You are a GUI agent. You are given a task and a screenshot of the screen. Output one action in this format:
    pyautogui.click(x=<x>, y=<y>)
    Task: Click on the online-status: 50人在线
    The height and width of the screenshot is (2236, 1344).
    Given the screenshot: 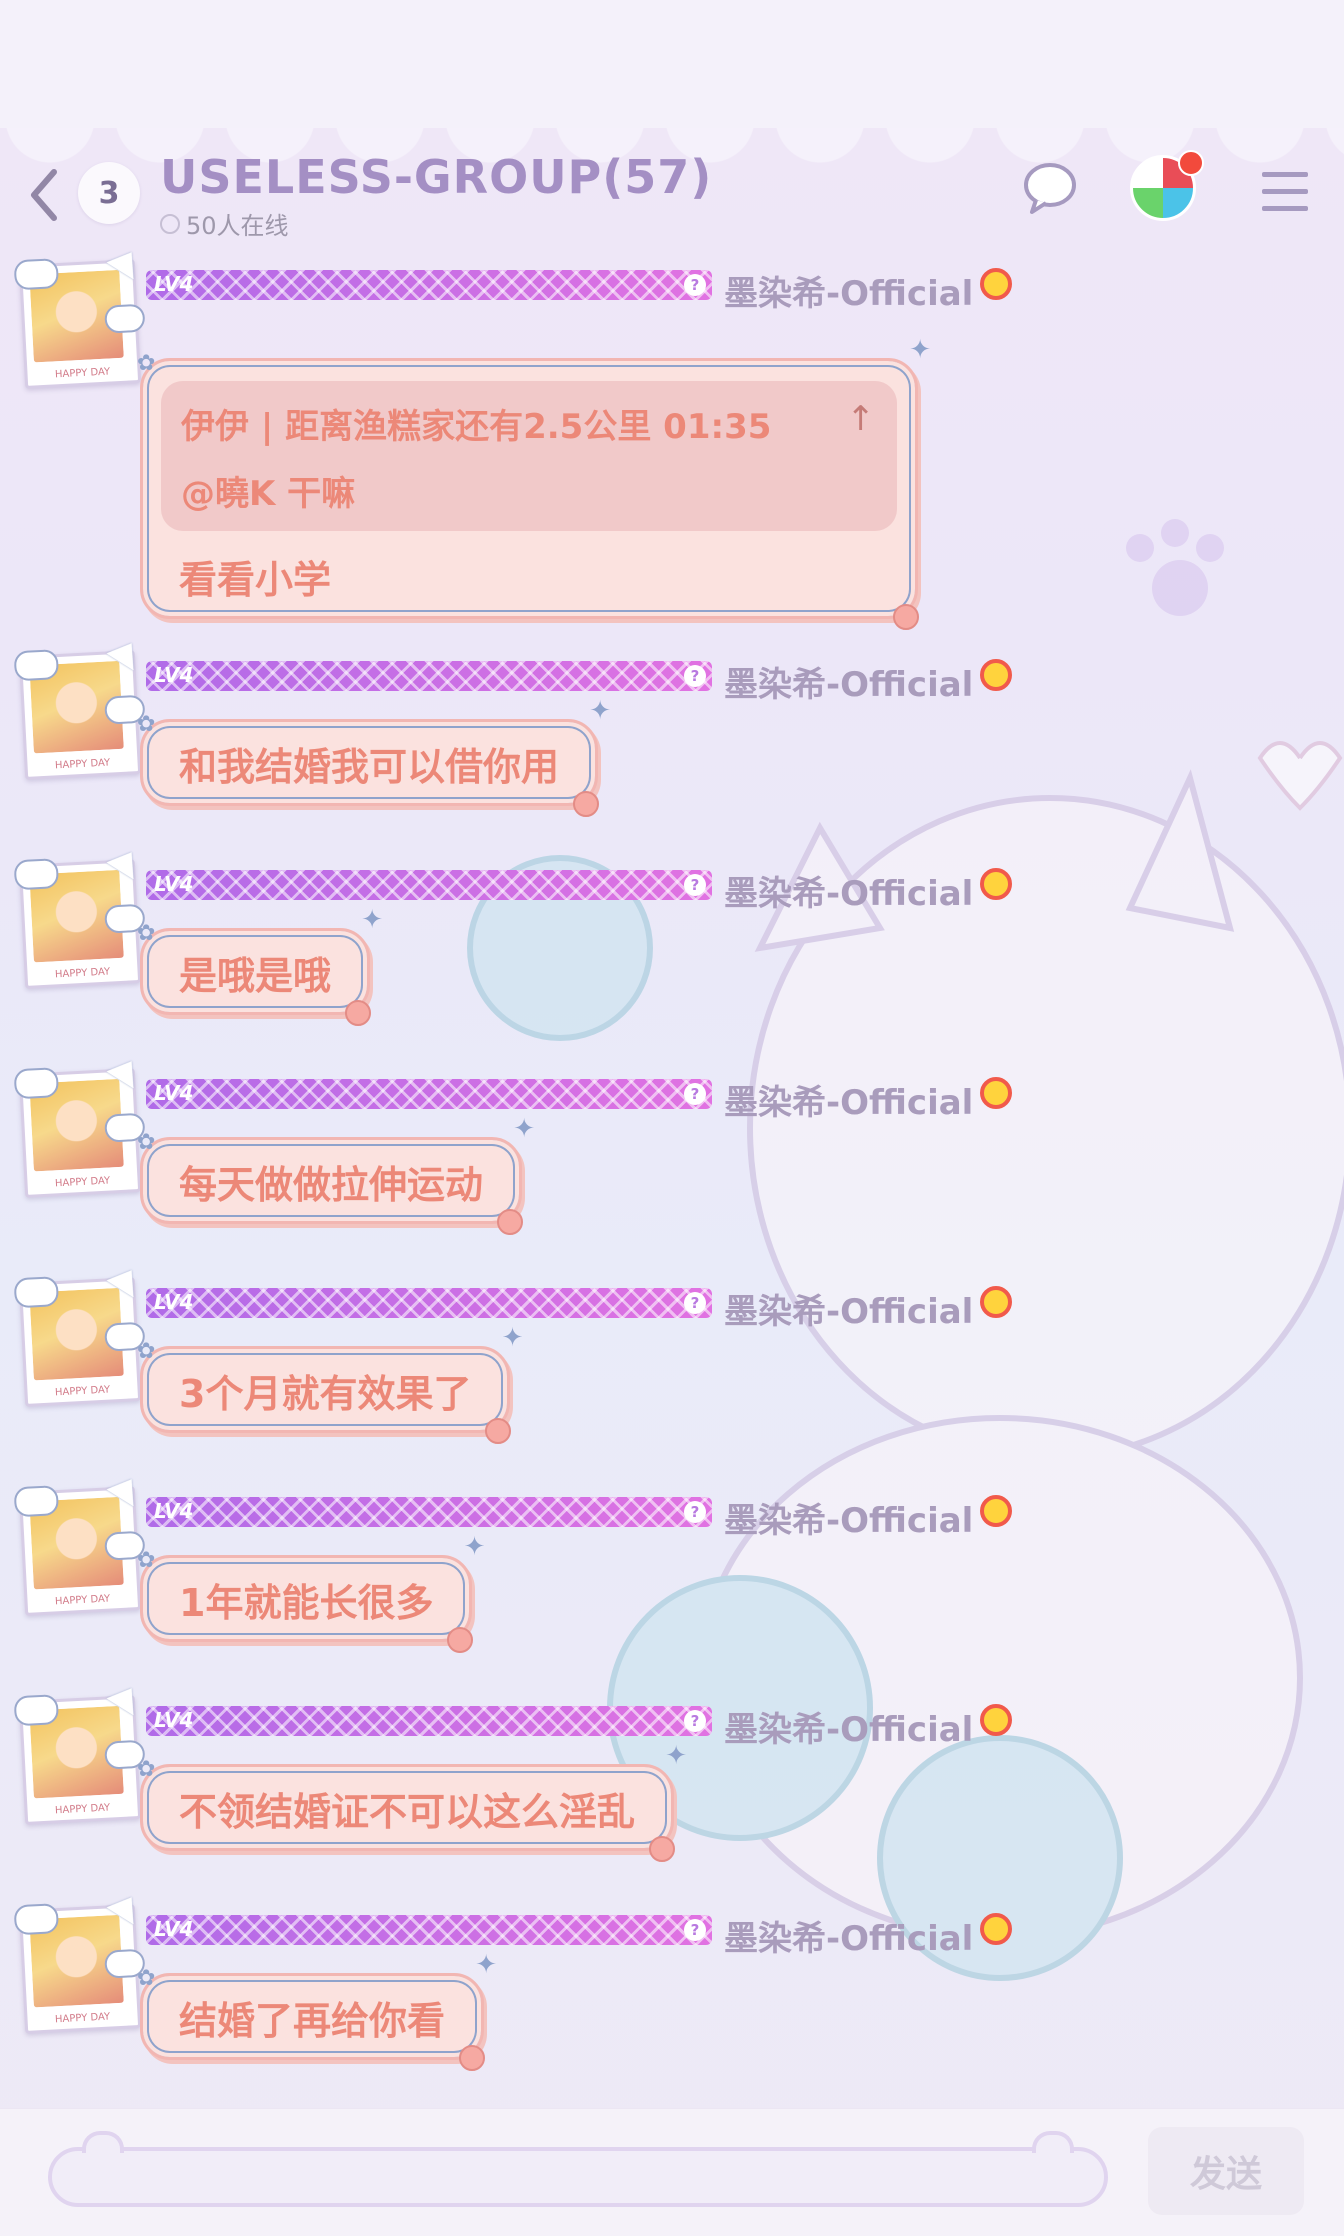 What is the action you would take?
    pyautogui.click(x=224, y=223)
    